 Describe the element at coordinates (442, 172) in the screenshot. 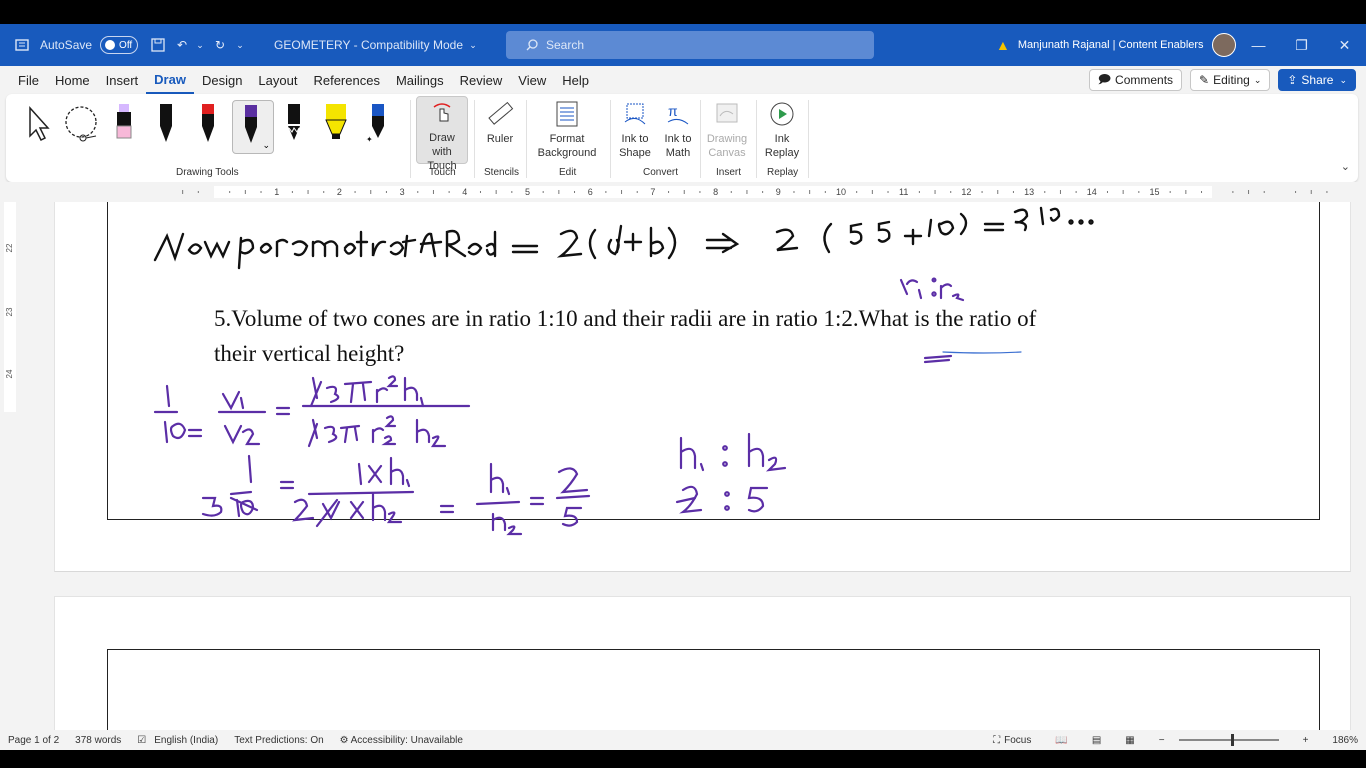

I see `touch-label: Touch` at that location.